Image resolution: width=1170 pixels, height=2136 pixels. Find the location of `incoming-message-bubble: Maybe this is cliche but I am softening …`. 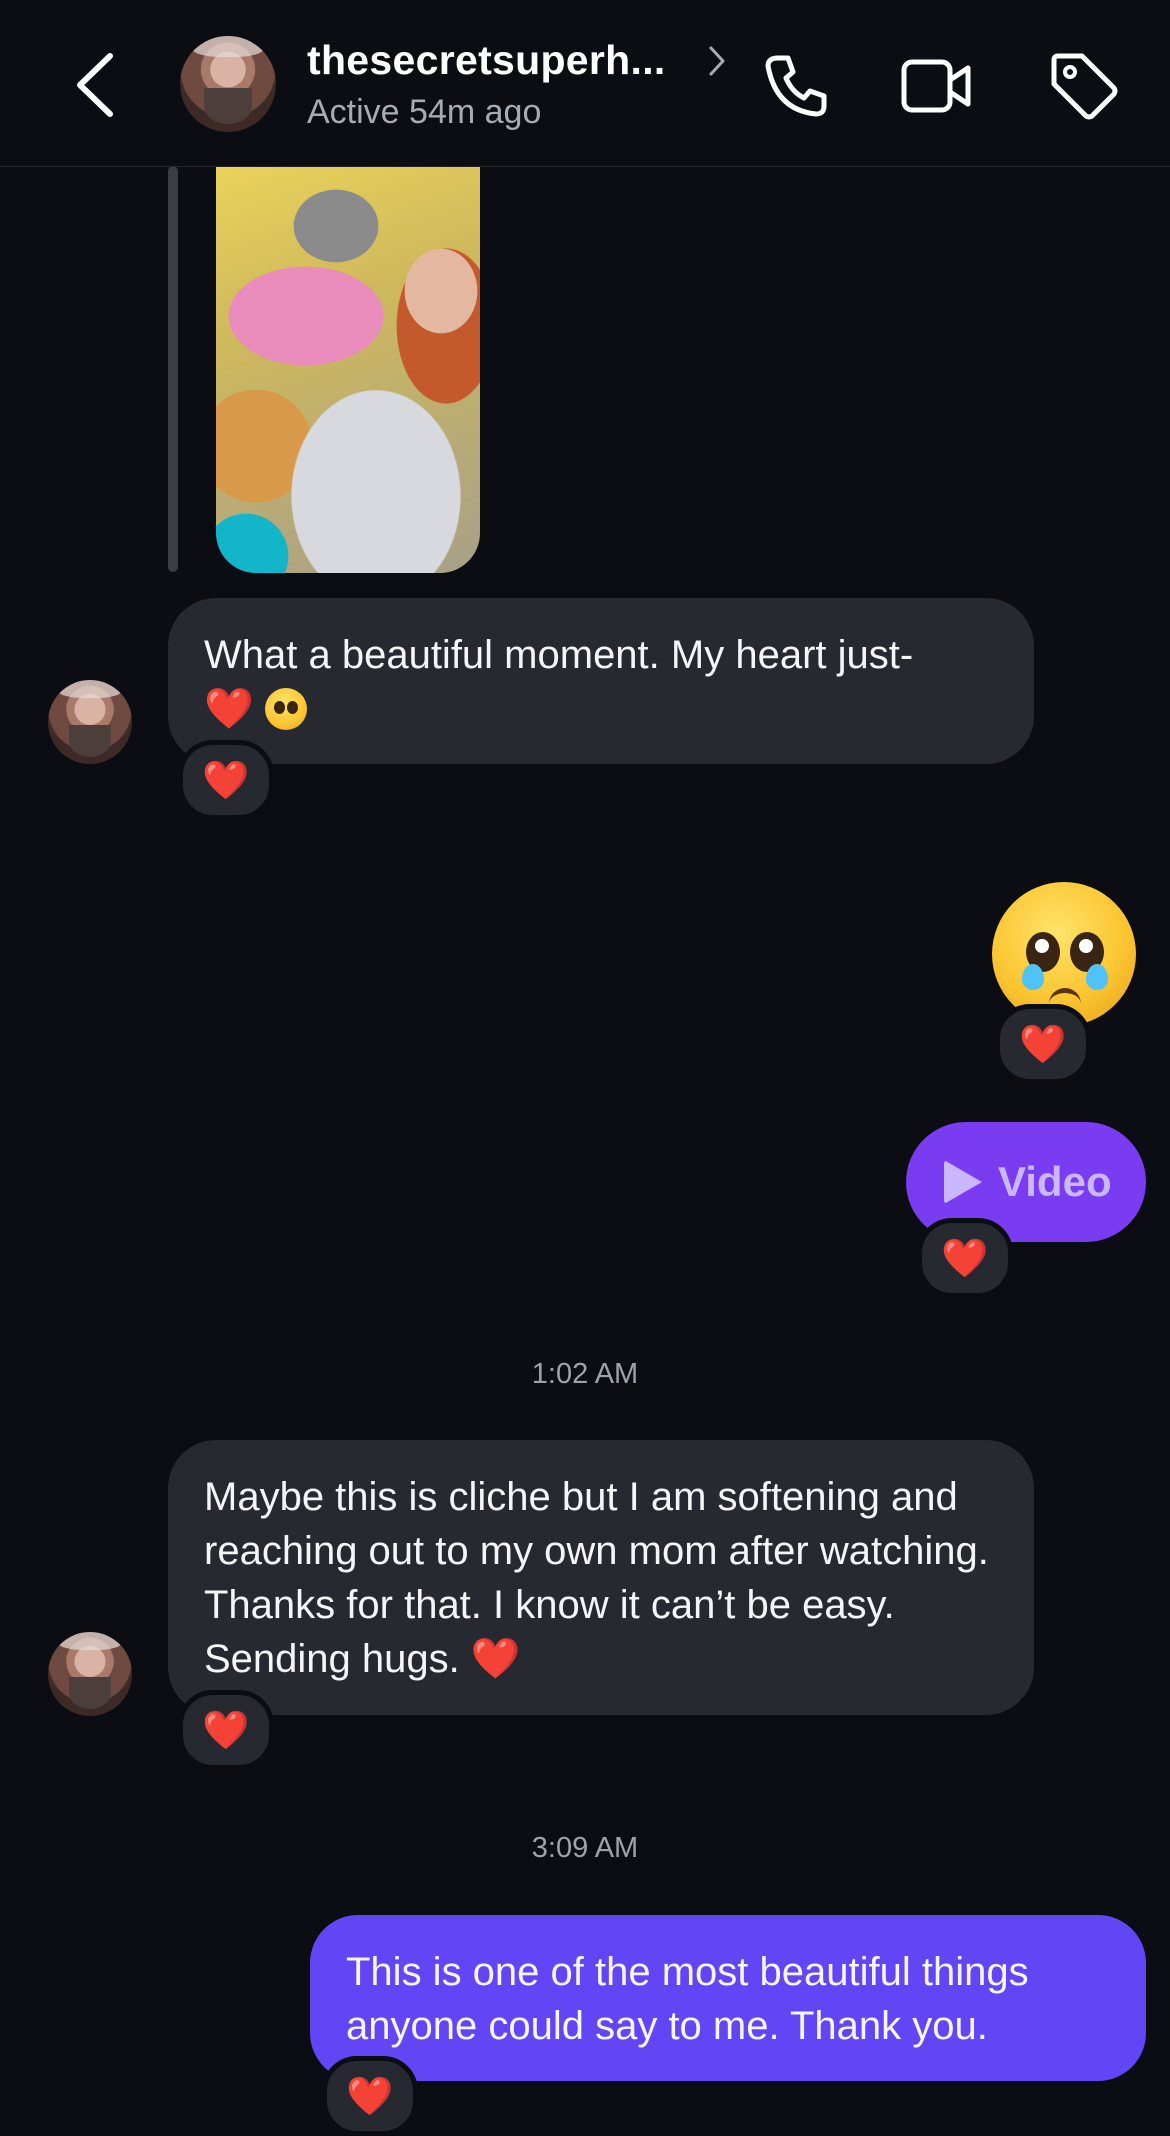

incoming-message-bubble: Maybe this is cliche but I am softening … is located at coordinates (601, 1577).